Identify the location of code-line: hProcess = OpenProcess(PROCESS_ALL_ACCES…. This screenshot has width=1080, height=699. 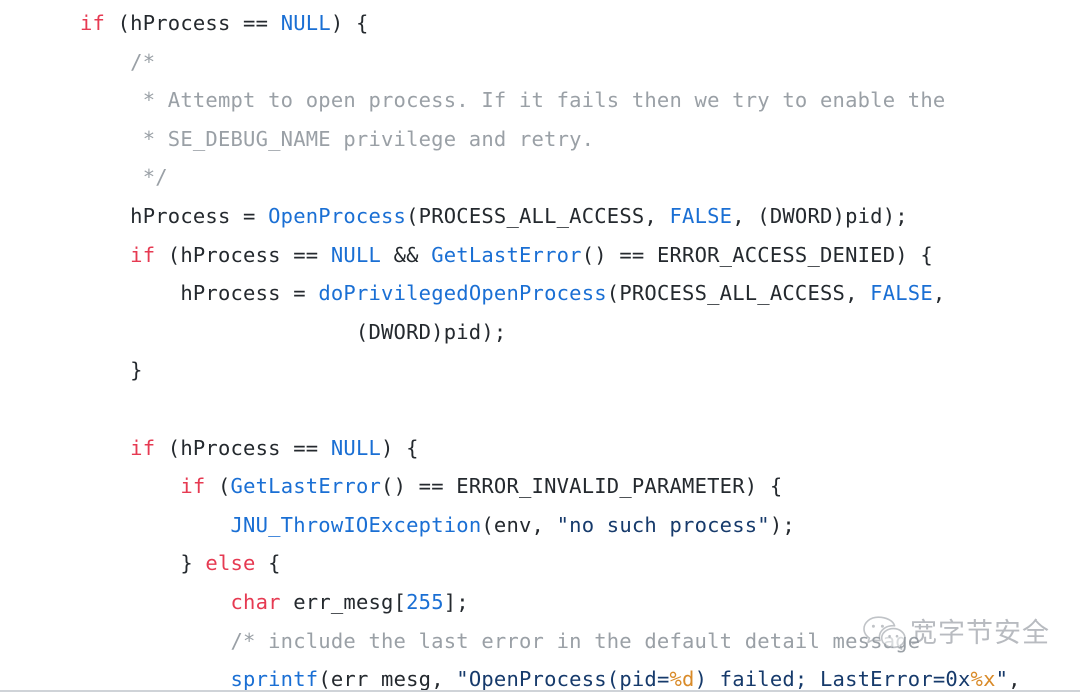
(540, 216).